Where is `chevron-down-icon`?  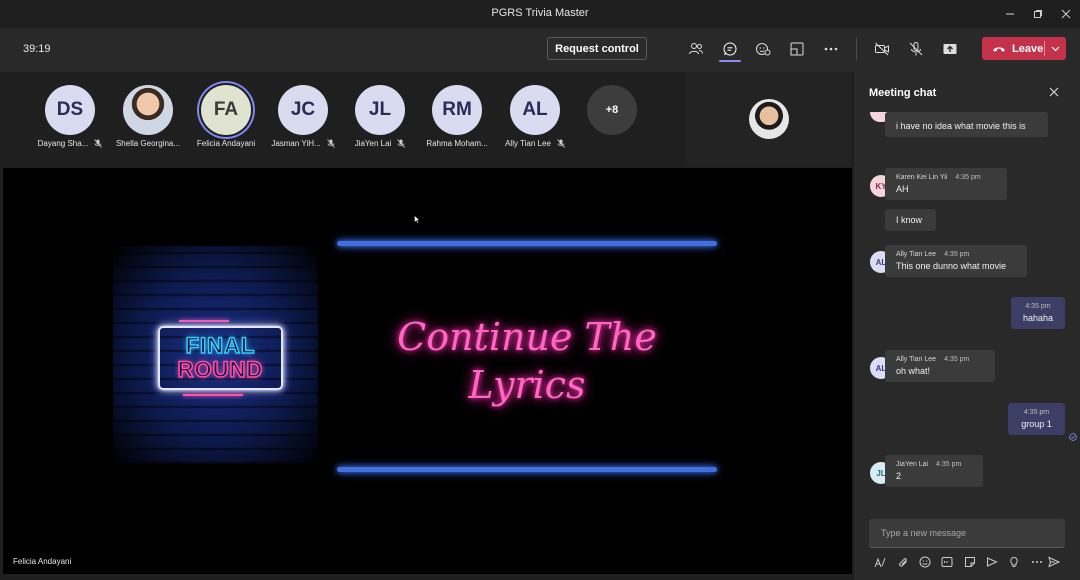 chevron-down-icon is located at coordinates (1055, 48).